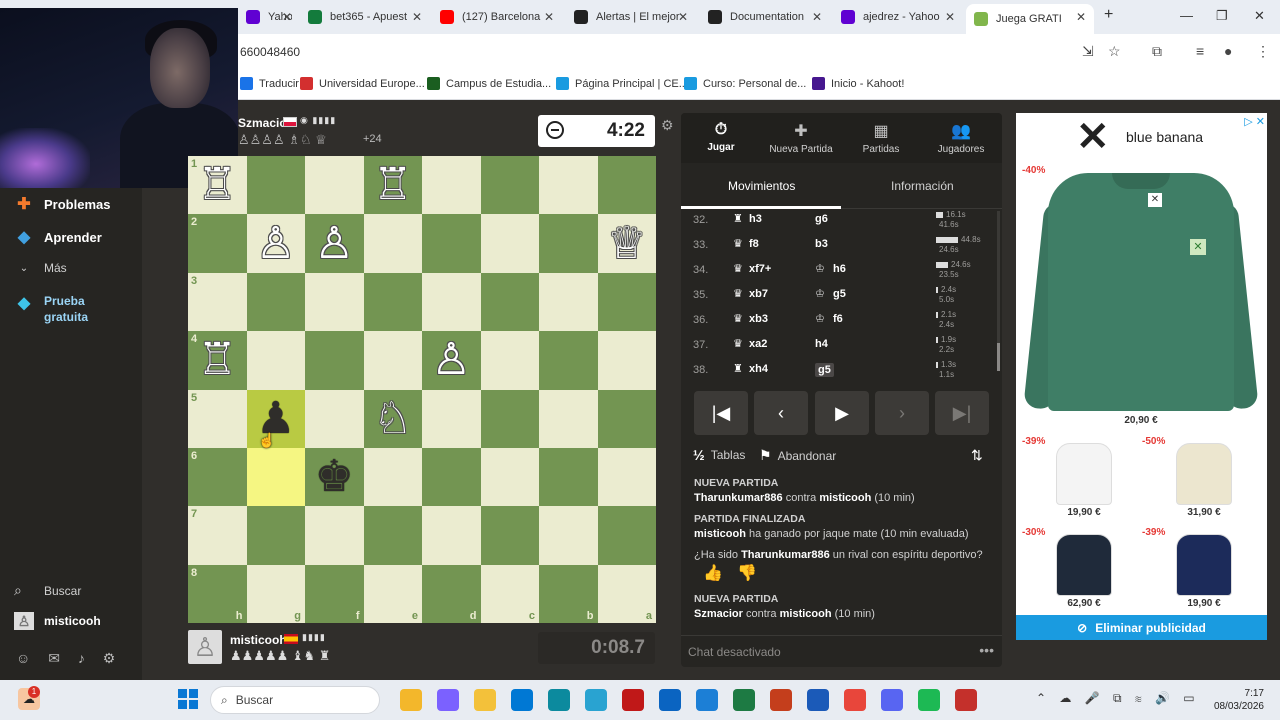 This screenshot has height=720, width=1280. I want to click on board-square: f, so click(334, 593).